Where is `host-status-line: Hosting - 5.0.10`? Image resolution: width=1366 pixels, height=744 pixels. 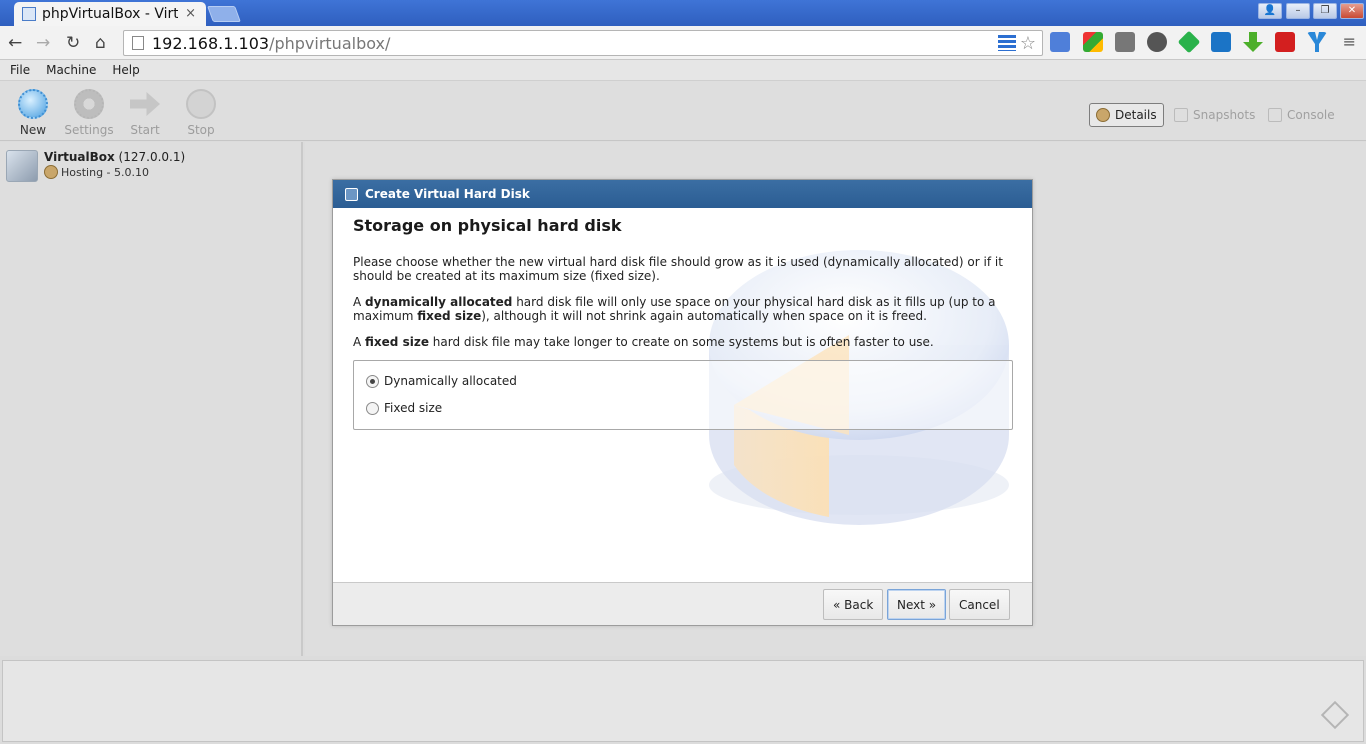 host-status-line: Hosting - 5.0.10 is located at coordinates (96, 172).